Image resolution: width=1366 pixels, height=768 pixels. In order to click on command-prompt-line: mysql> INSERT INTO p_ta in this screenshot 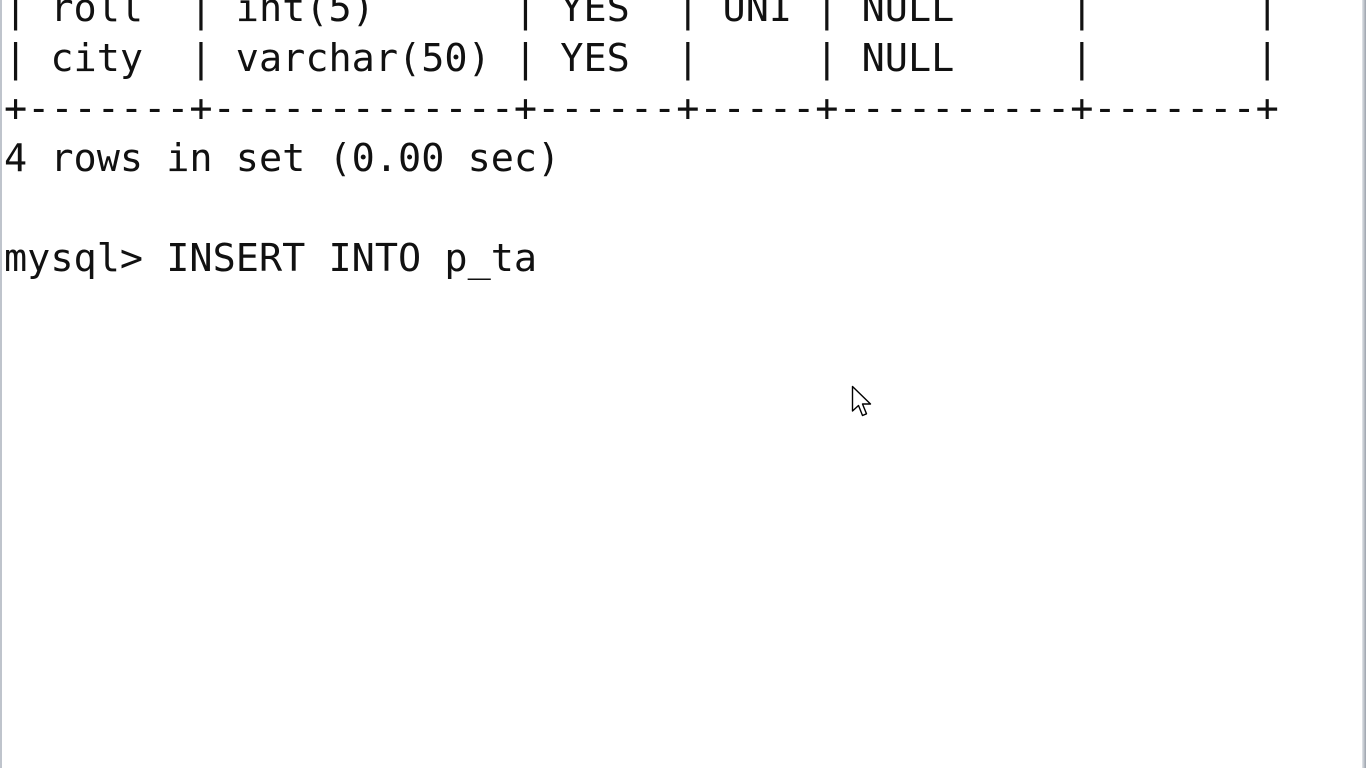, I will do `click(641, 259)`.